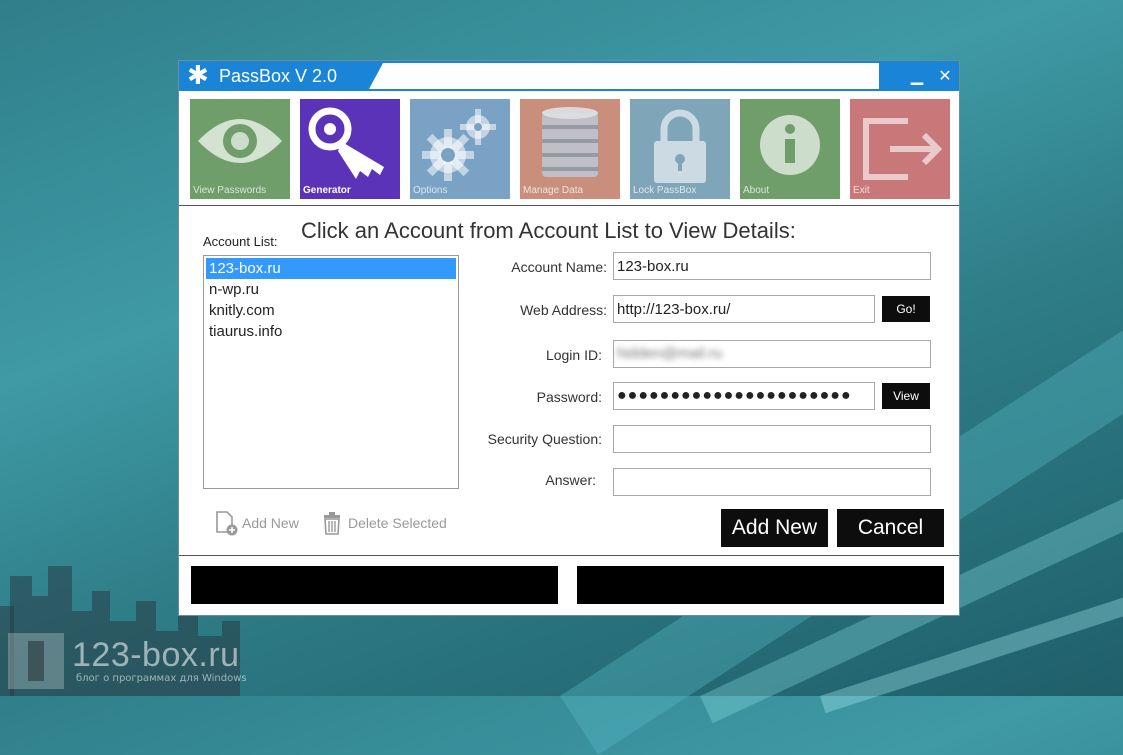  Describe the element at coordinates (36, 661) in the screenshot. I see `watermark-logo-icon` at that location.